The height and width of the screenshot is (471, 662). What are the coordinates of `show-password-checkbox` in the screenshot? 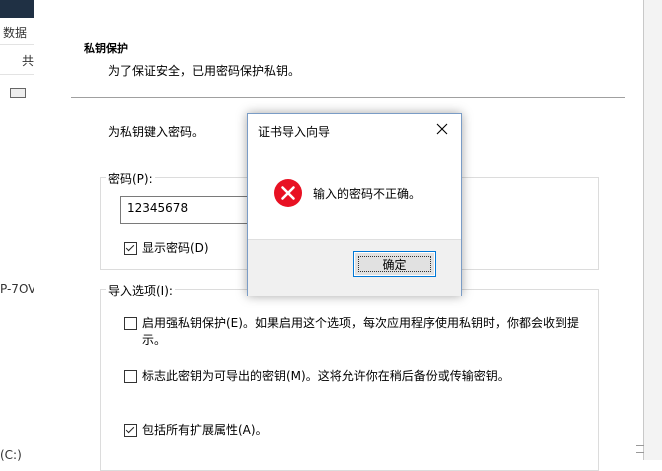 It's located at (130, 248).